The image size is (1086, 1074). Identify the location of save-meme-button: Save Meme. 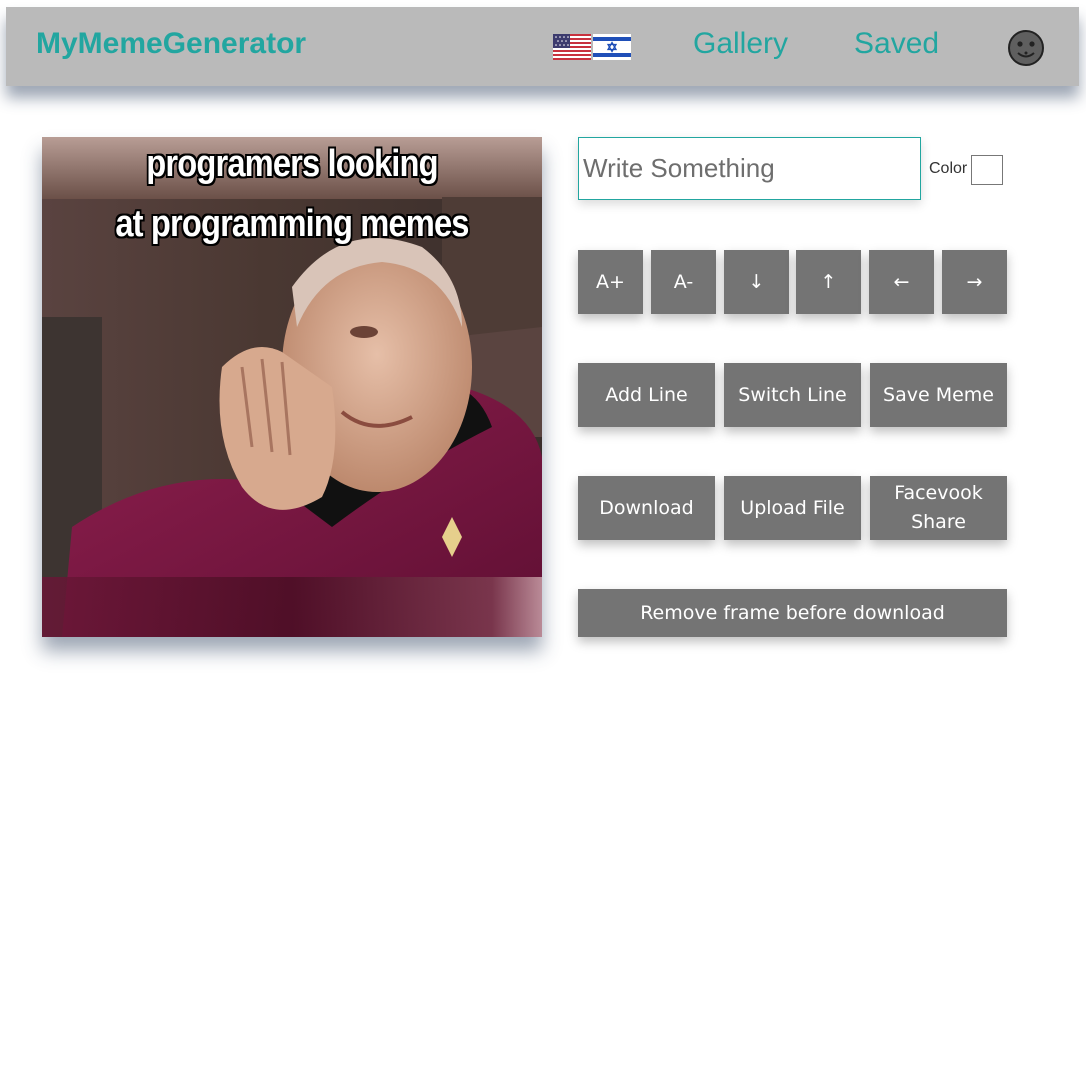
(938, 395).